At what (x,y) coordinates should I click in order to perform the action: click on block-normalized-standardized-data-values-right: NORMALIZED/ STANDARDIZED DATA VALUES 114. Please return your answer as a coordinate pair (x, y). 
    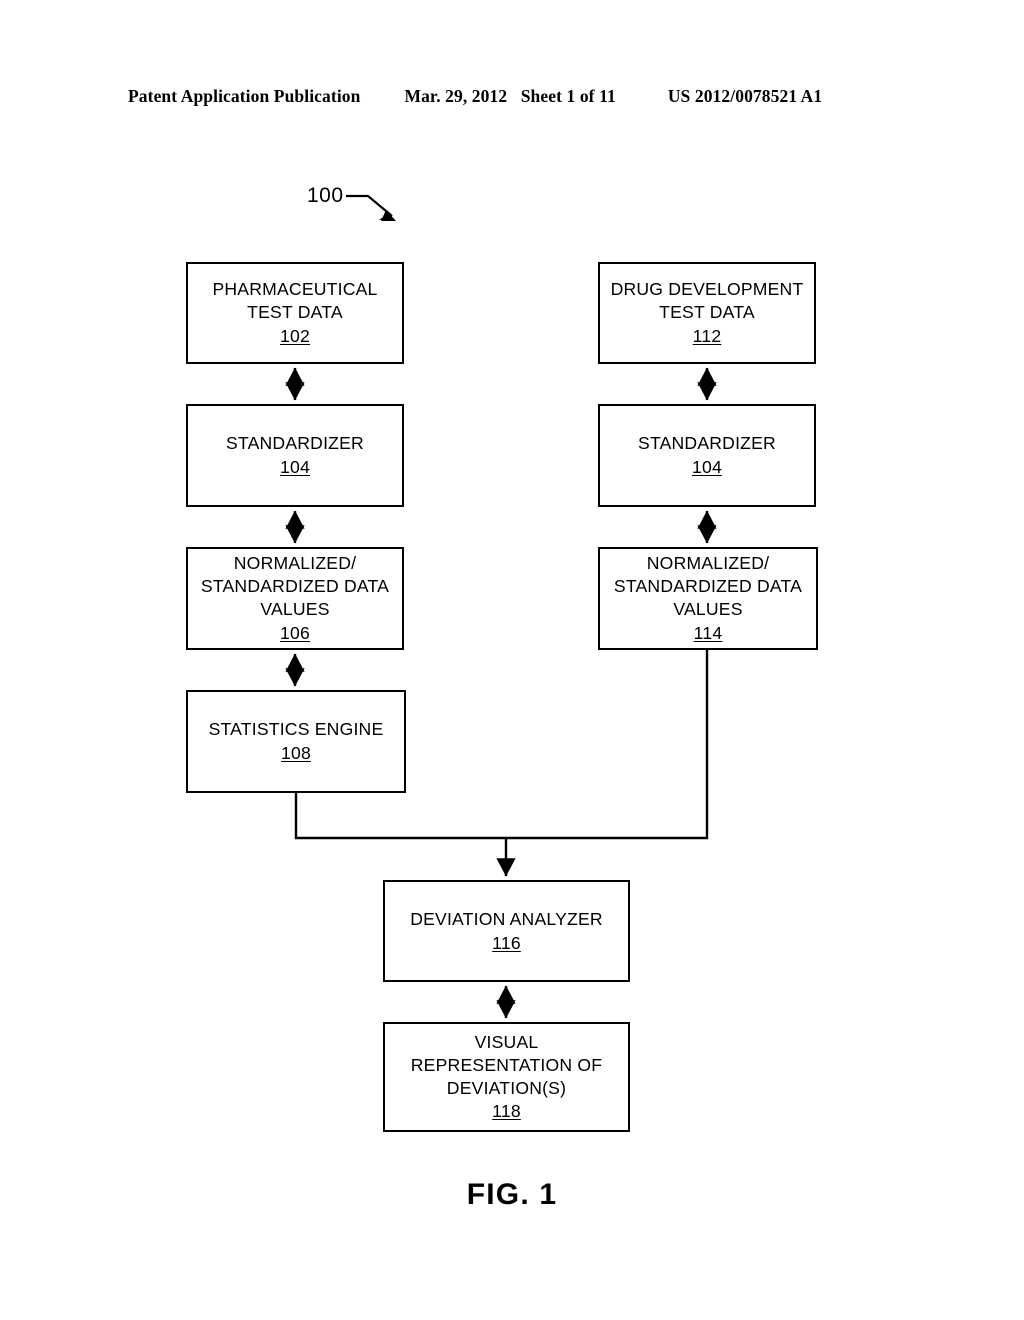
    Looking at the image, I should click on (708, 598).